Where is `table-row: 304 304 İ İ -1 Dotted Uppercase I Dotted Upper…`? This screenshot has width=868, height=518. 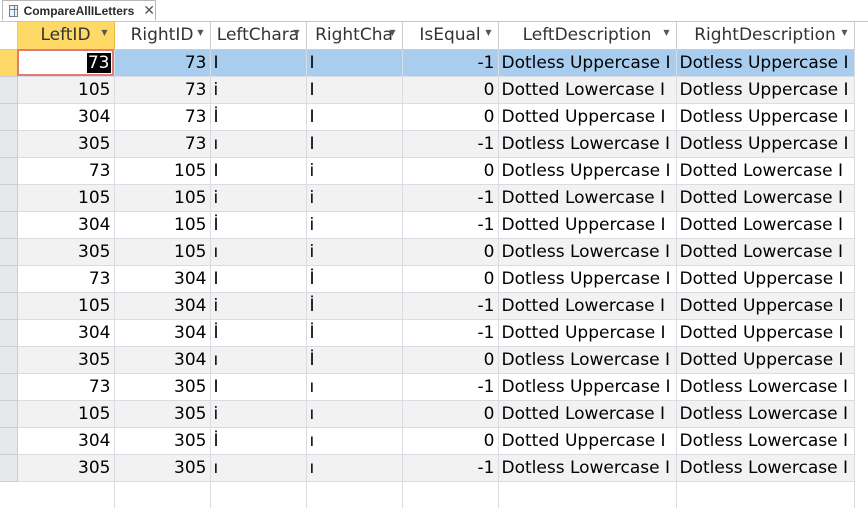 table-row: 304 304 İ İ -1 Dotted Uppercase I Dotted Upper… is located at coordinates (427, 333).